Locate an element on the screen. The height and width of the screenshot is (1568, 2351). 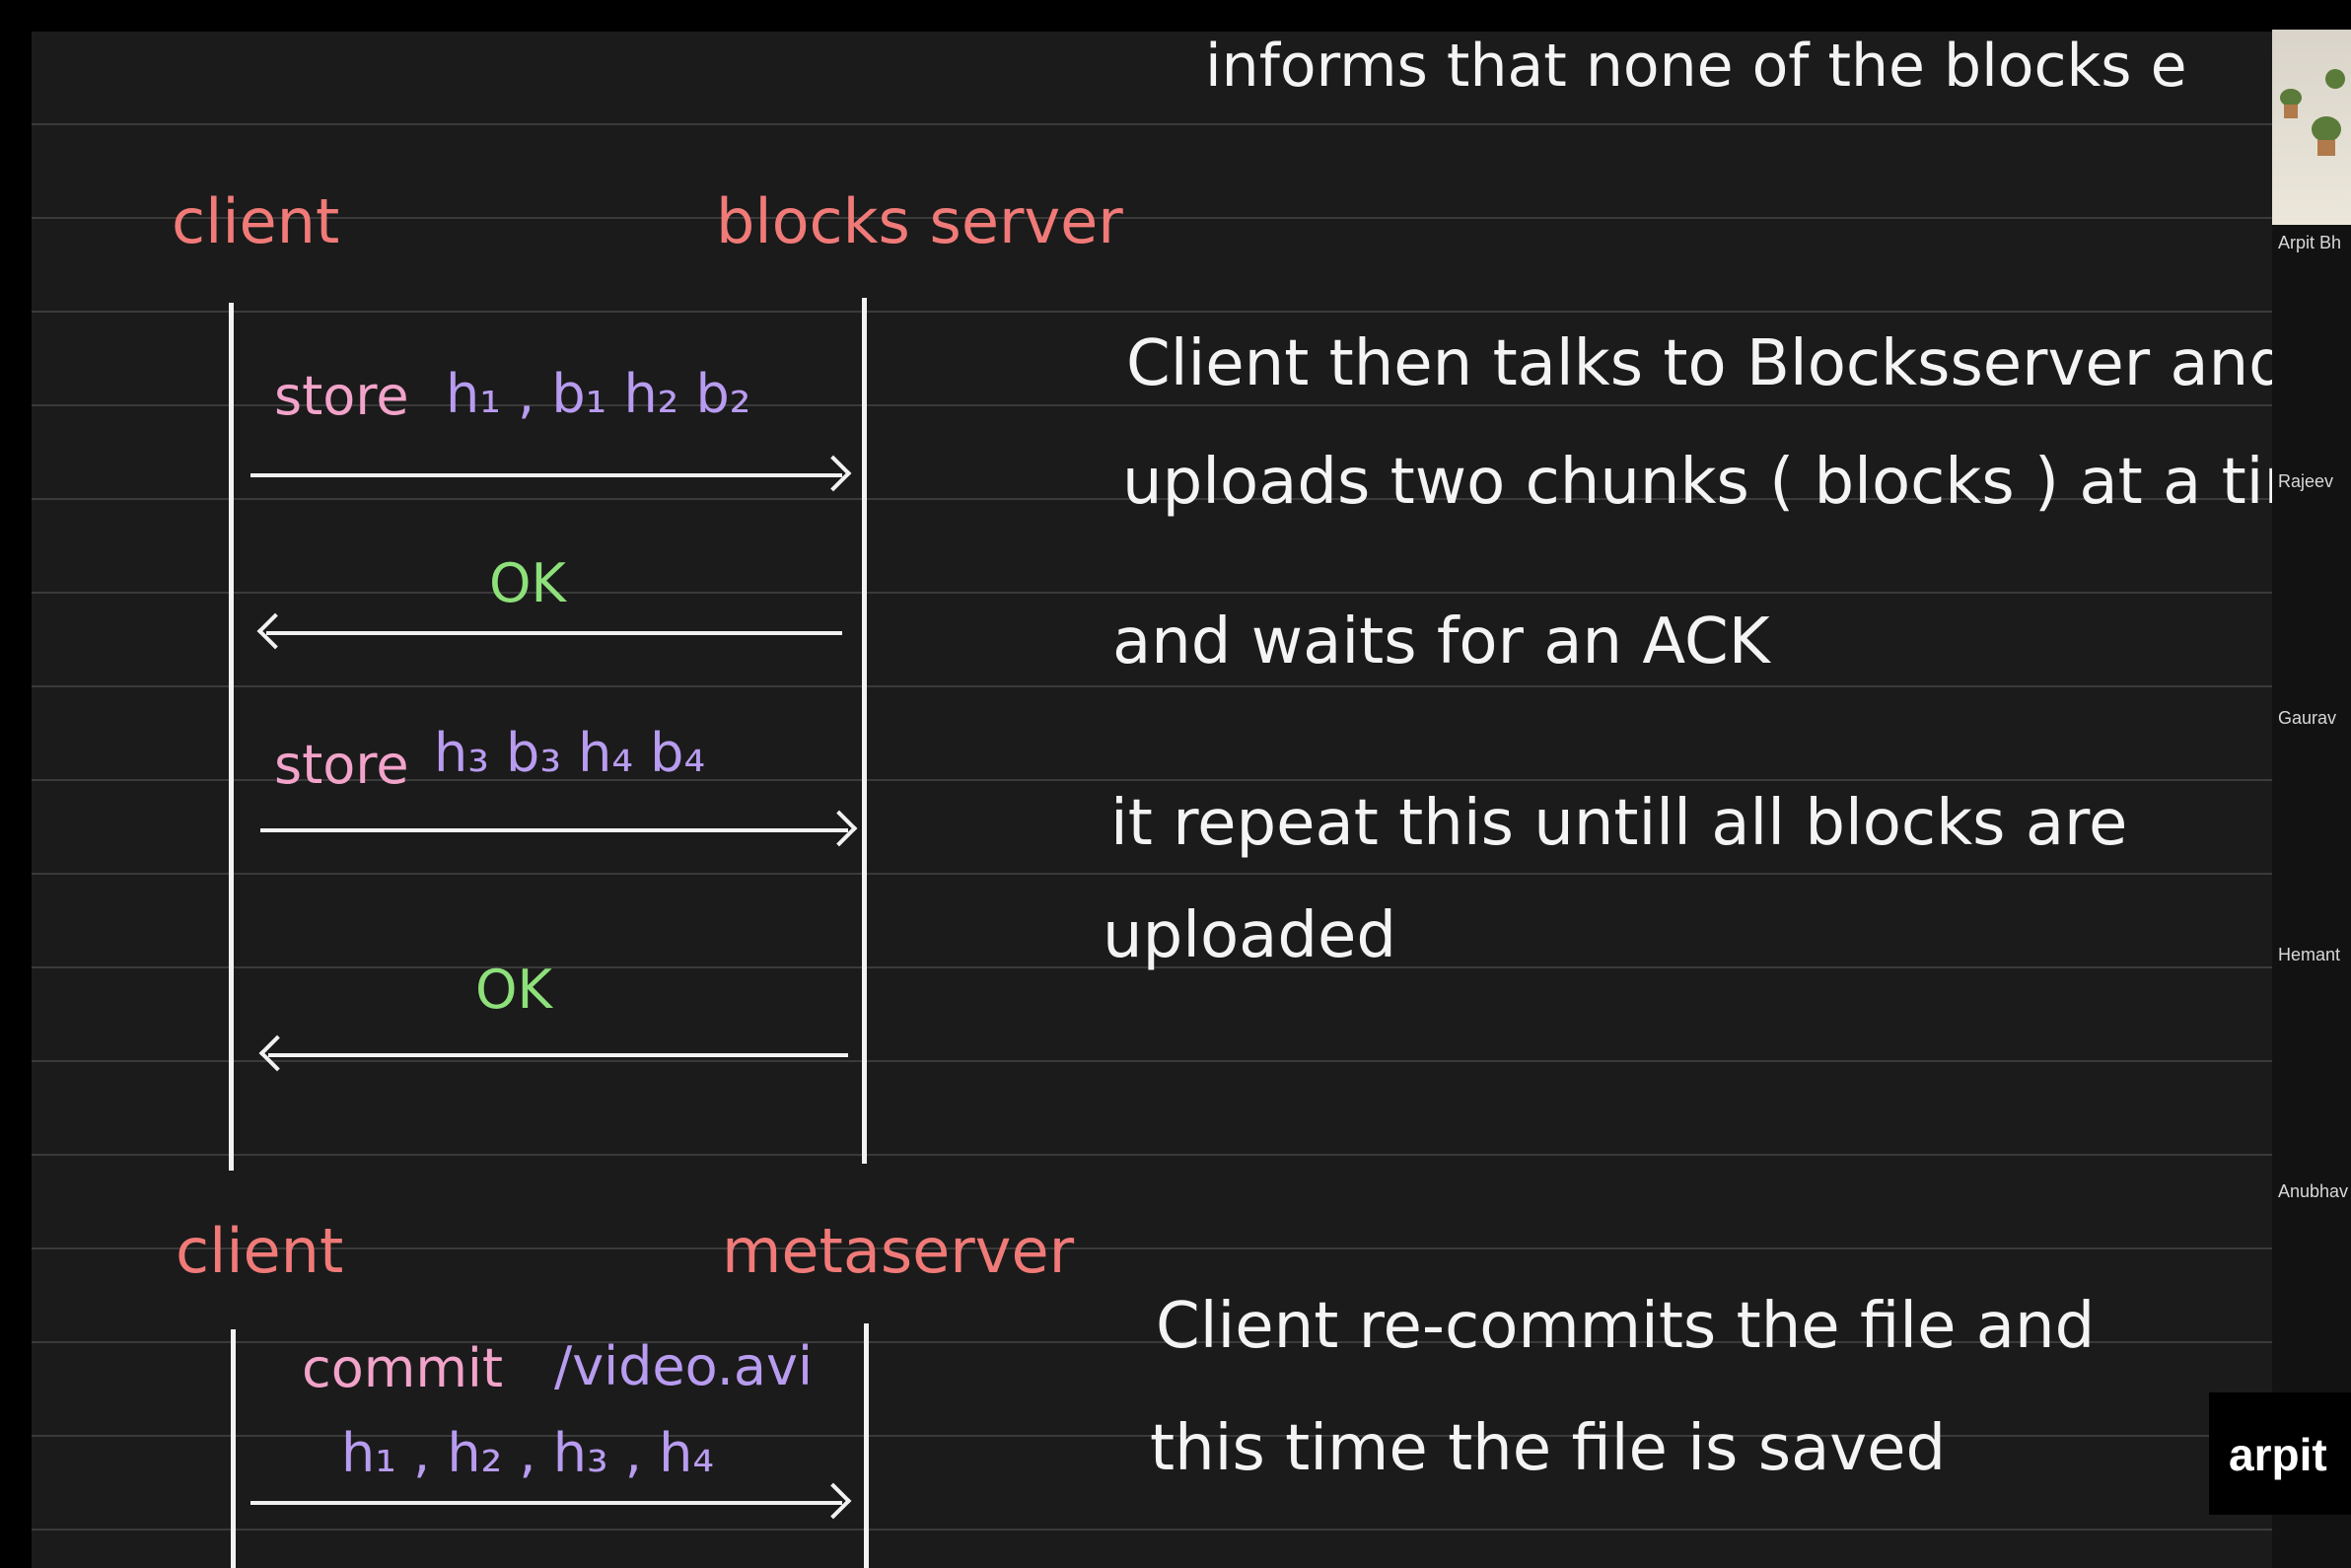
participant-rail: Arpit Bh Rajeev Gaurav Hemant Anubhav is located at coordinates (2311, 799).